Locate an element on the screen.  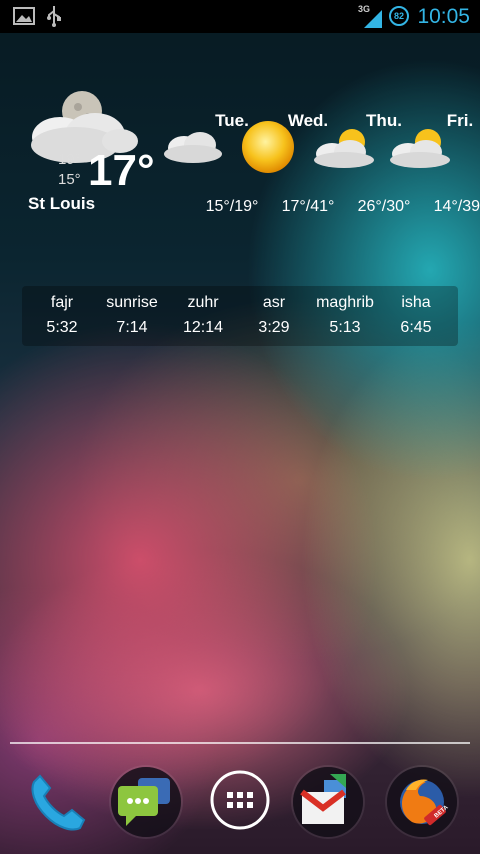
forecast-temps: 15°/19° is located at coordinates (232, 206).